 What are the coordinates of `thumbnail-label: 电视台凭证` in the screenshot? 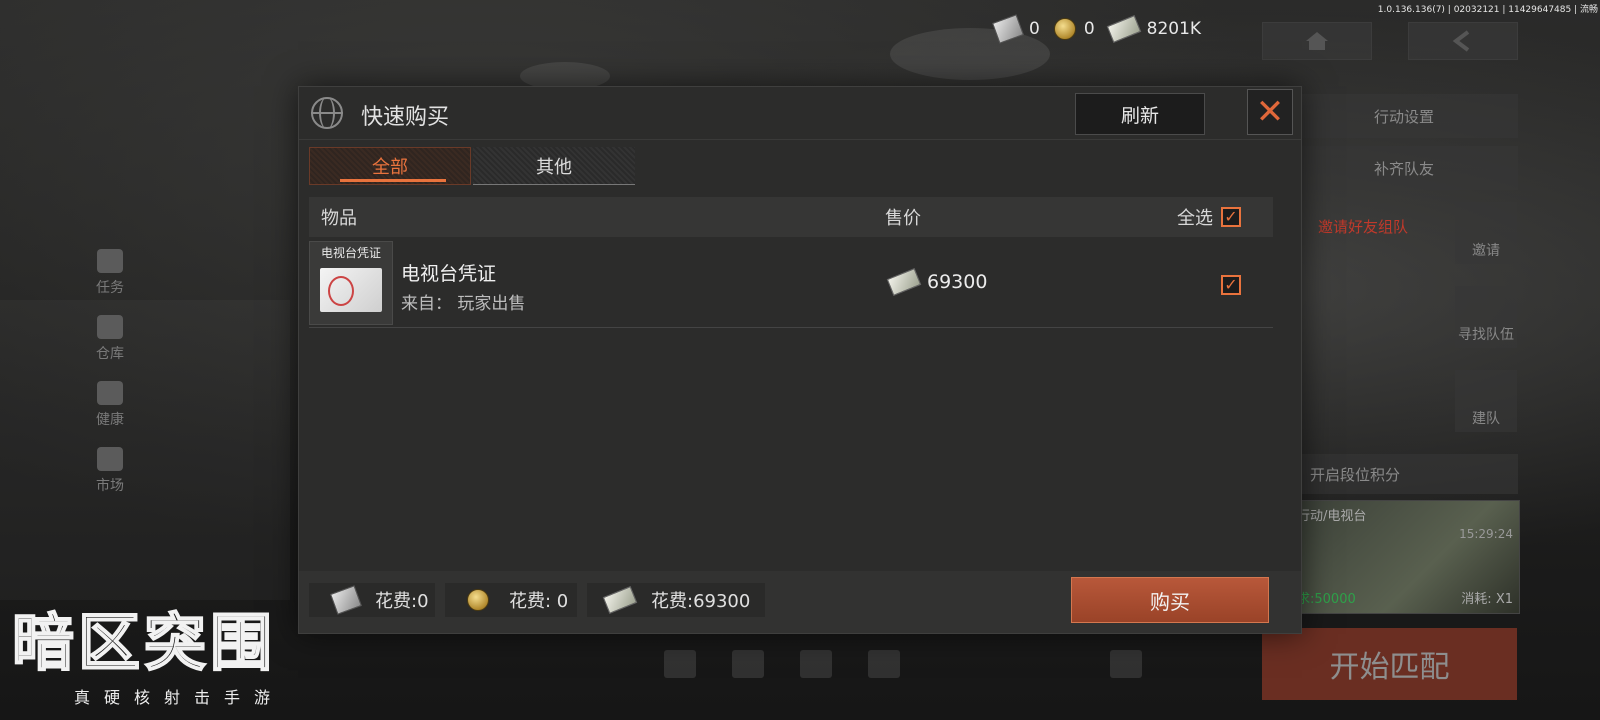 It's located at (350, 253).